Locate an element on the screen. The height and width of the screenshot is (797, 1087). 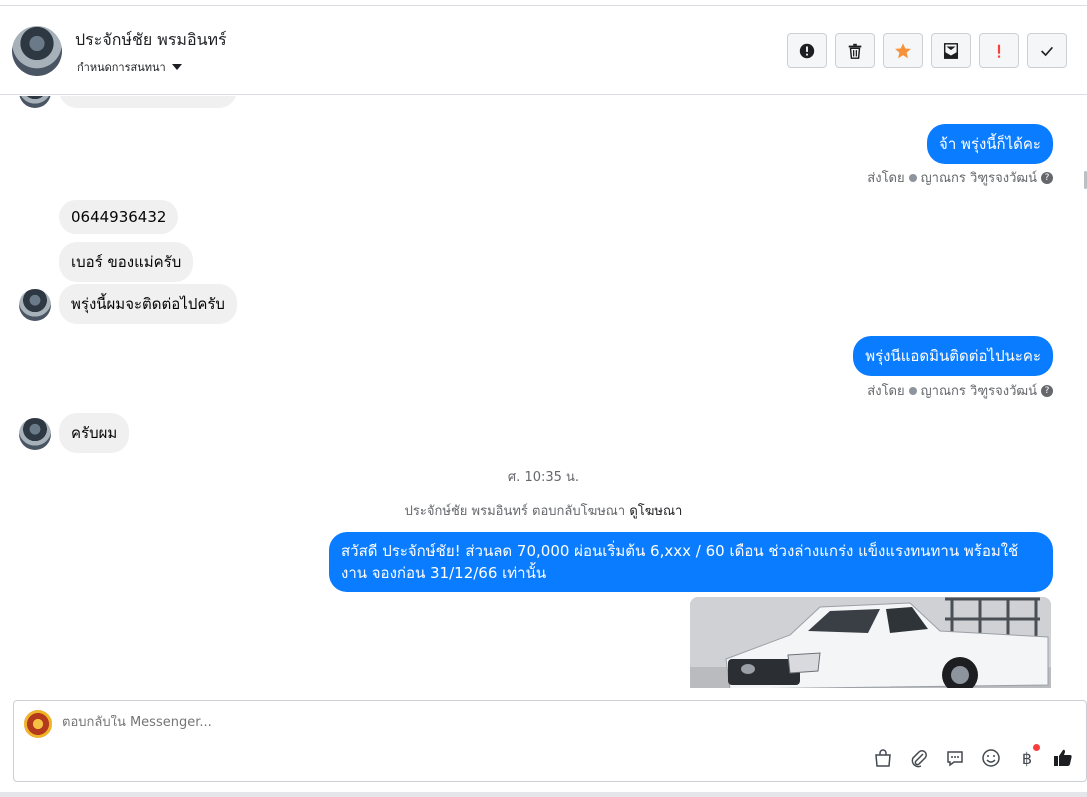
emoji-button is located at coordinates (991, 758).